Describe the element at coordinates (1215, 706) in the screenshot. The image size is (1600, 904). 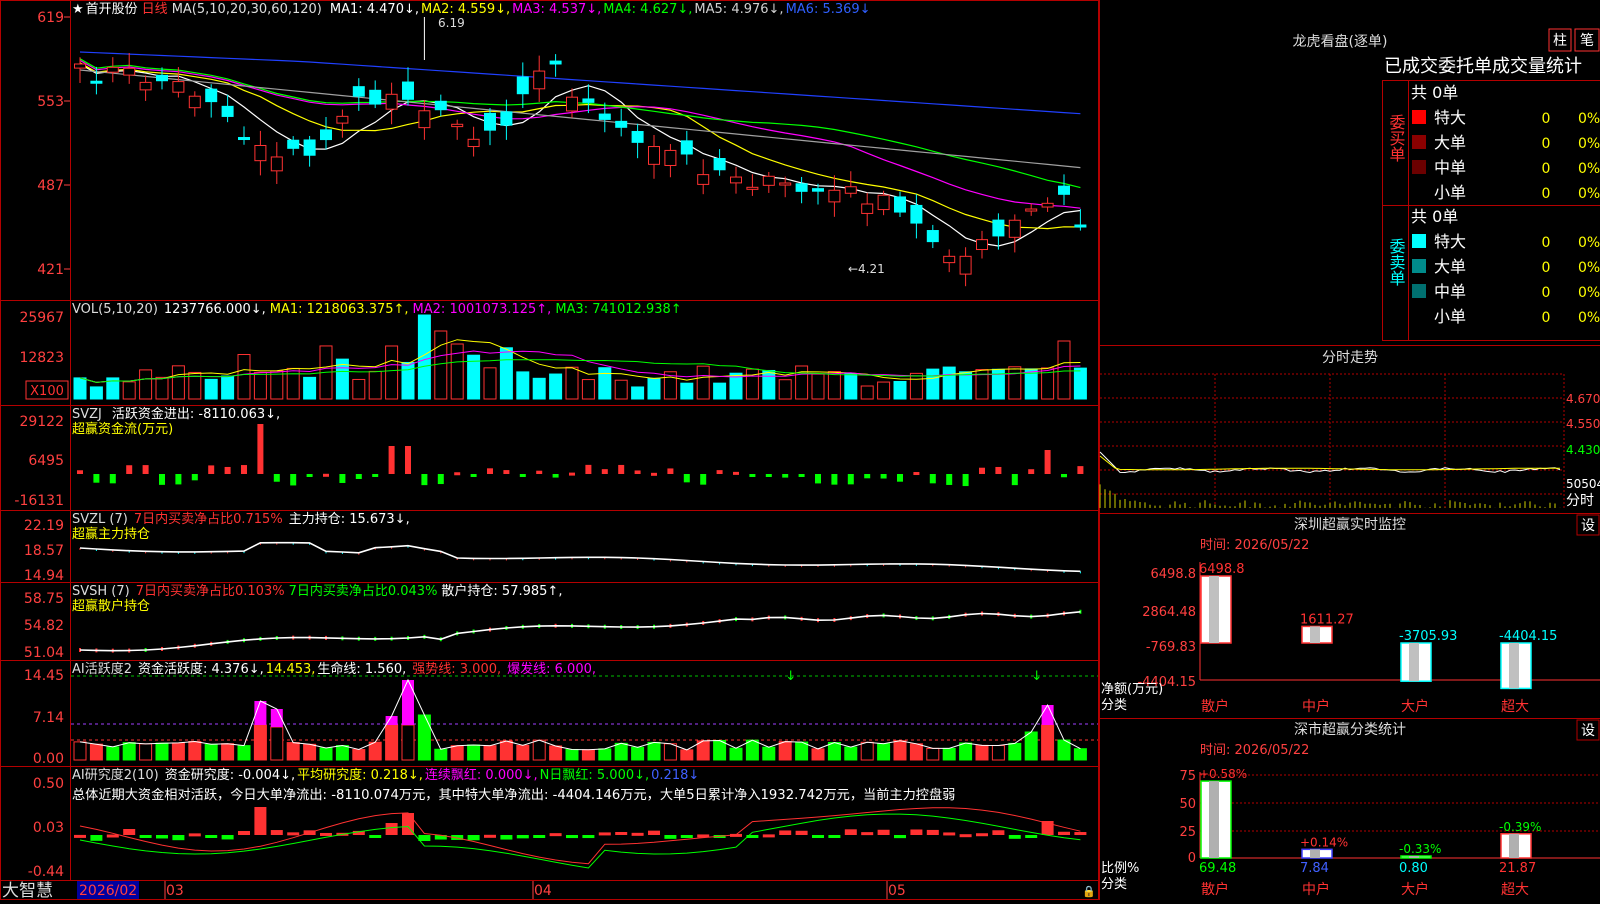
I see `sz-monitor-category: 散户` at that location.